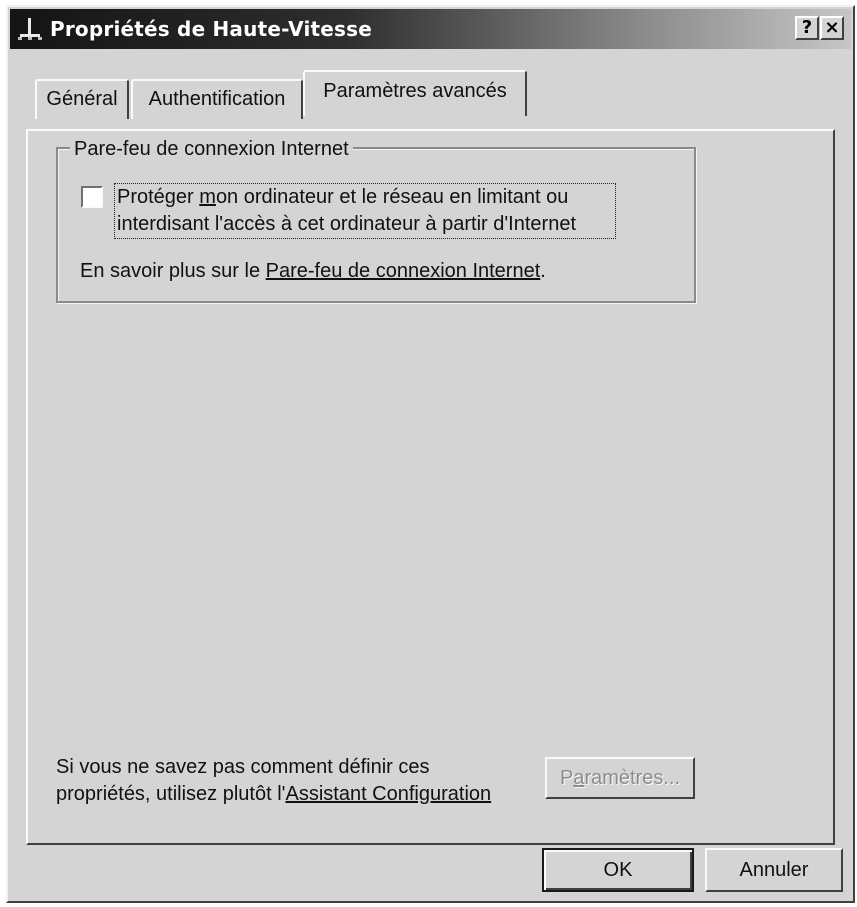 This screenshot has height=907, width=857. I want to click on tab-advanced-settings: Paramètres avancés, so click(415, 93).